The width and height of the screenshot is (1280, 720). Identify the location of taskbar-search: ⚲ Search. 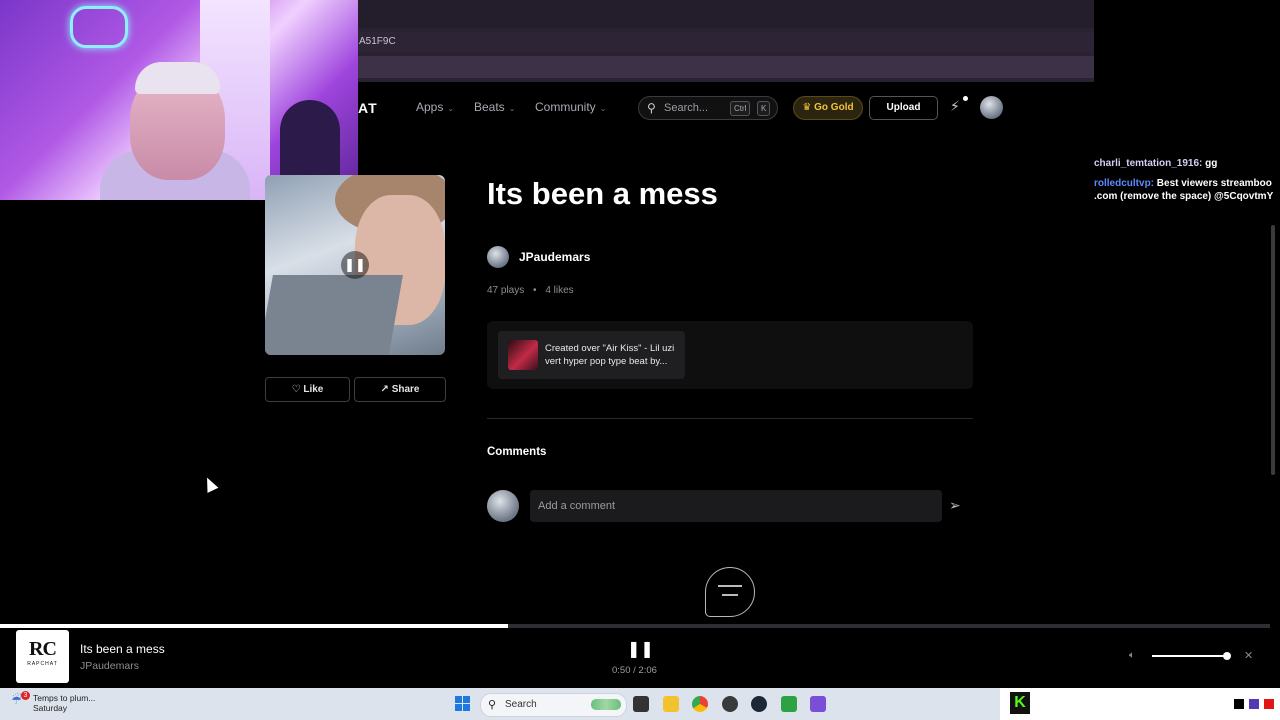
(553, 705).